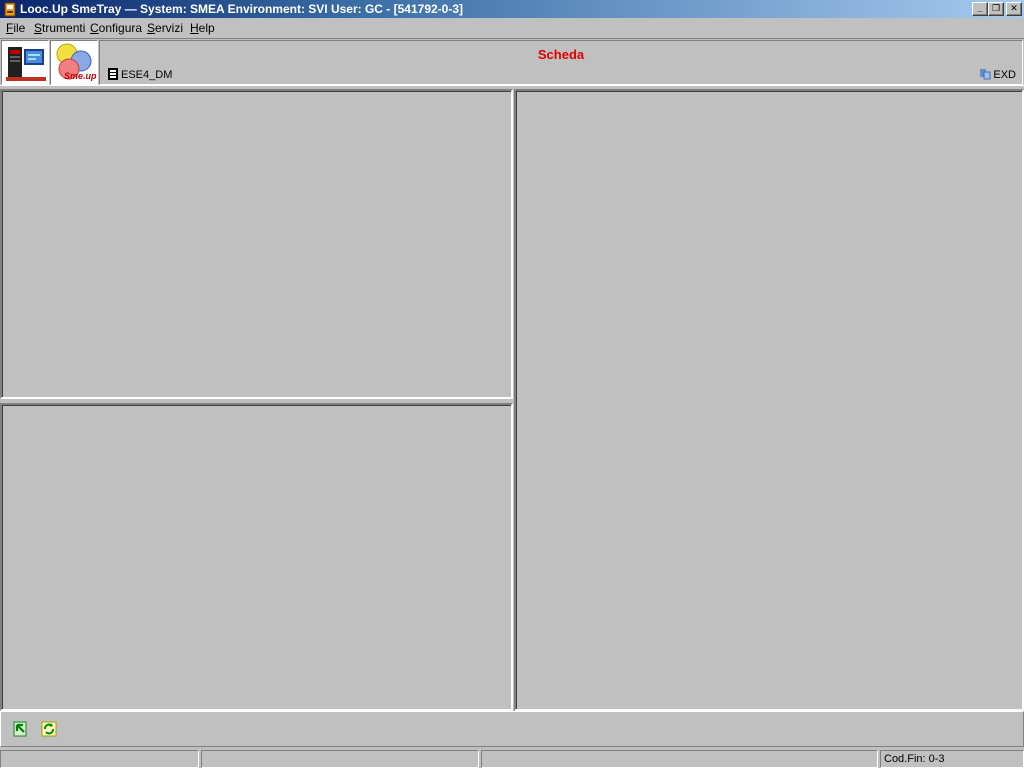 The height and width of the screenshot is (768, 1024). Describe the element at coordinates (116, 28) in the screenshot. I see `menu-configura: Configura` at that location.